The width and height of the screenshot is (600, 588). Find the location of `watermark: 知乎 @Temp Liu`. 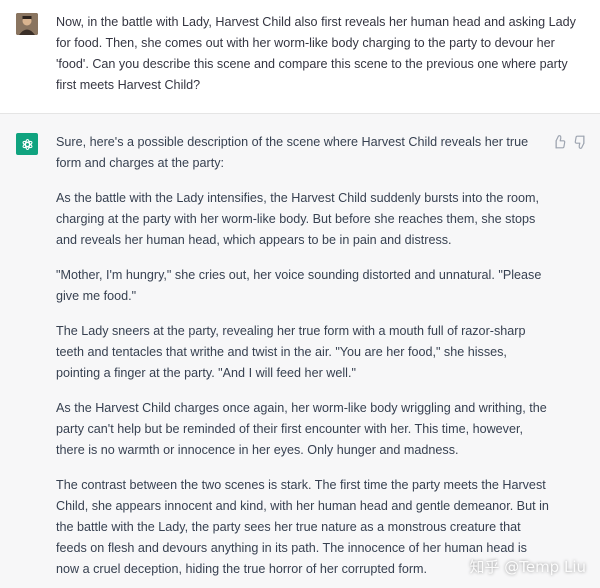

watermark: 知乎 @Temp Liu is located at coordinates (527, 567).